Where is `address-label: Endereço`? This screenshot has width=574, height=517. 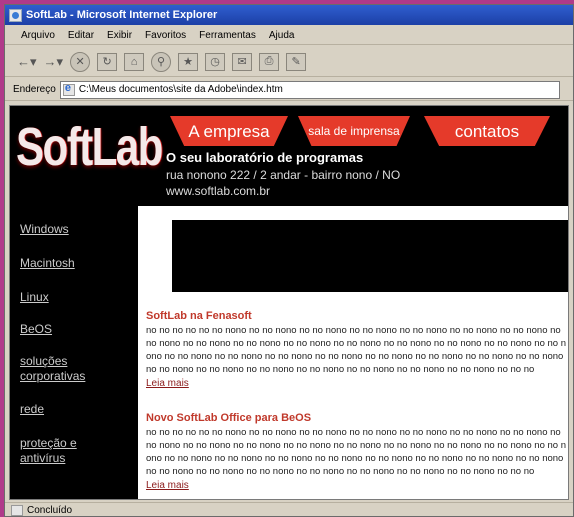 address-label: Endereço is located at coordinates (34, 89).